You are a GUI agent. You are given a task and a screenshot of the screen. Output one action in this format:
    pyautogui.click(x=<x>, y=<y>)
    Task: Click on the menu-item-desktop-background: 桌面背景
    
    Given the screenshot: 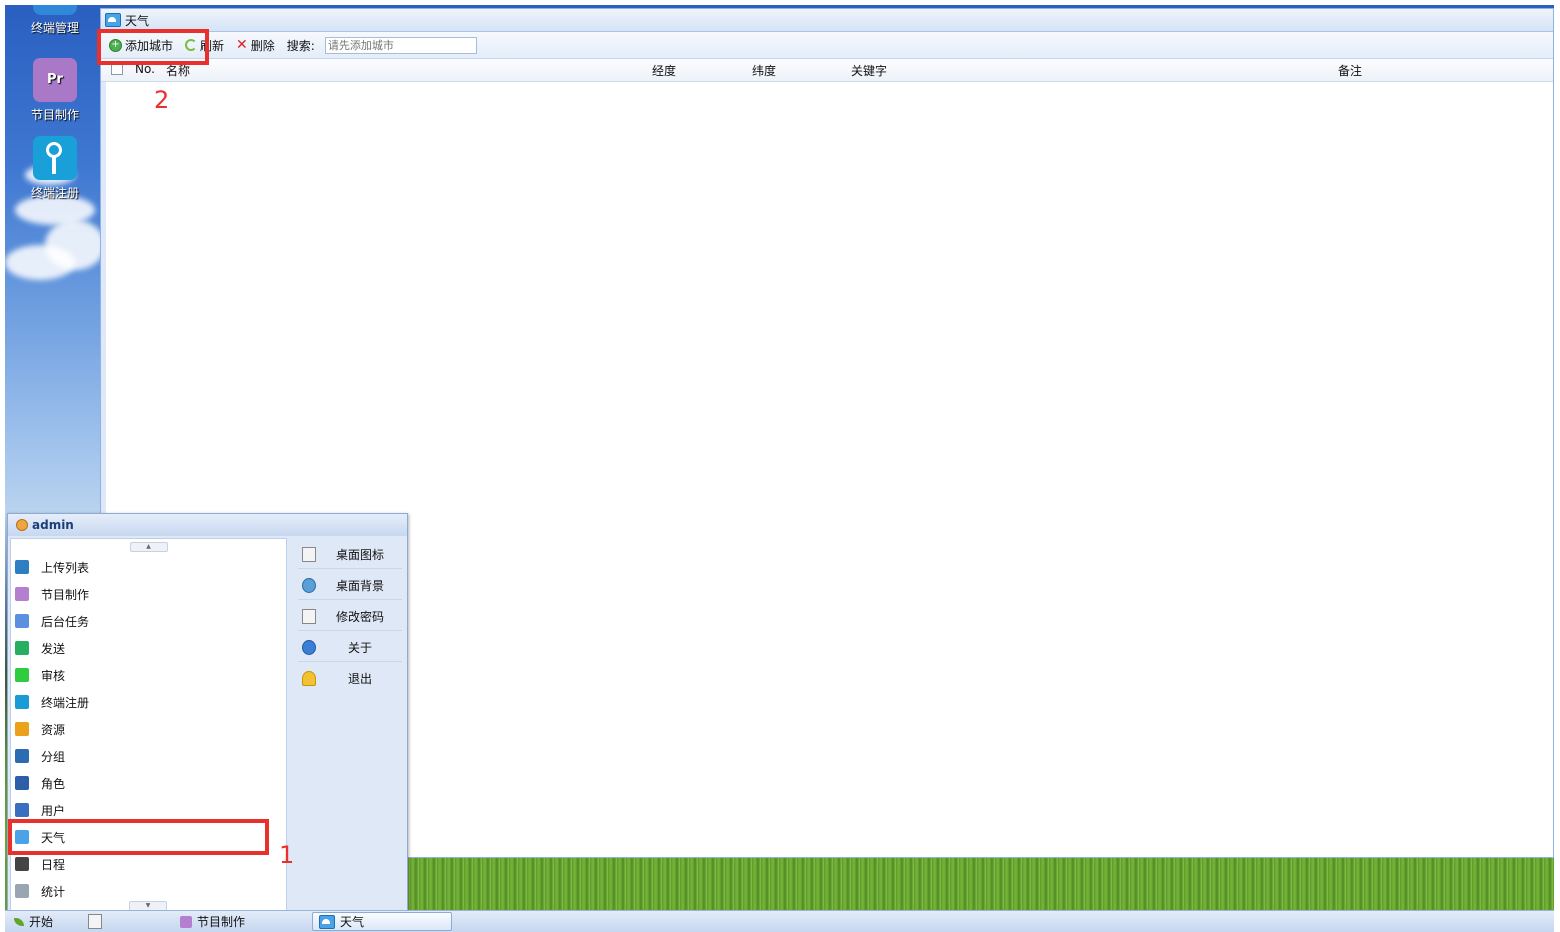 What is the action you would take?
    pyautogui.click(x=350, y=585)
    